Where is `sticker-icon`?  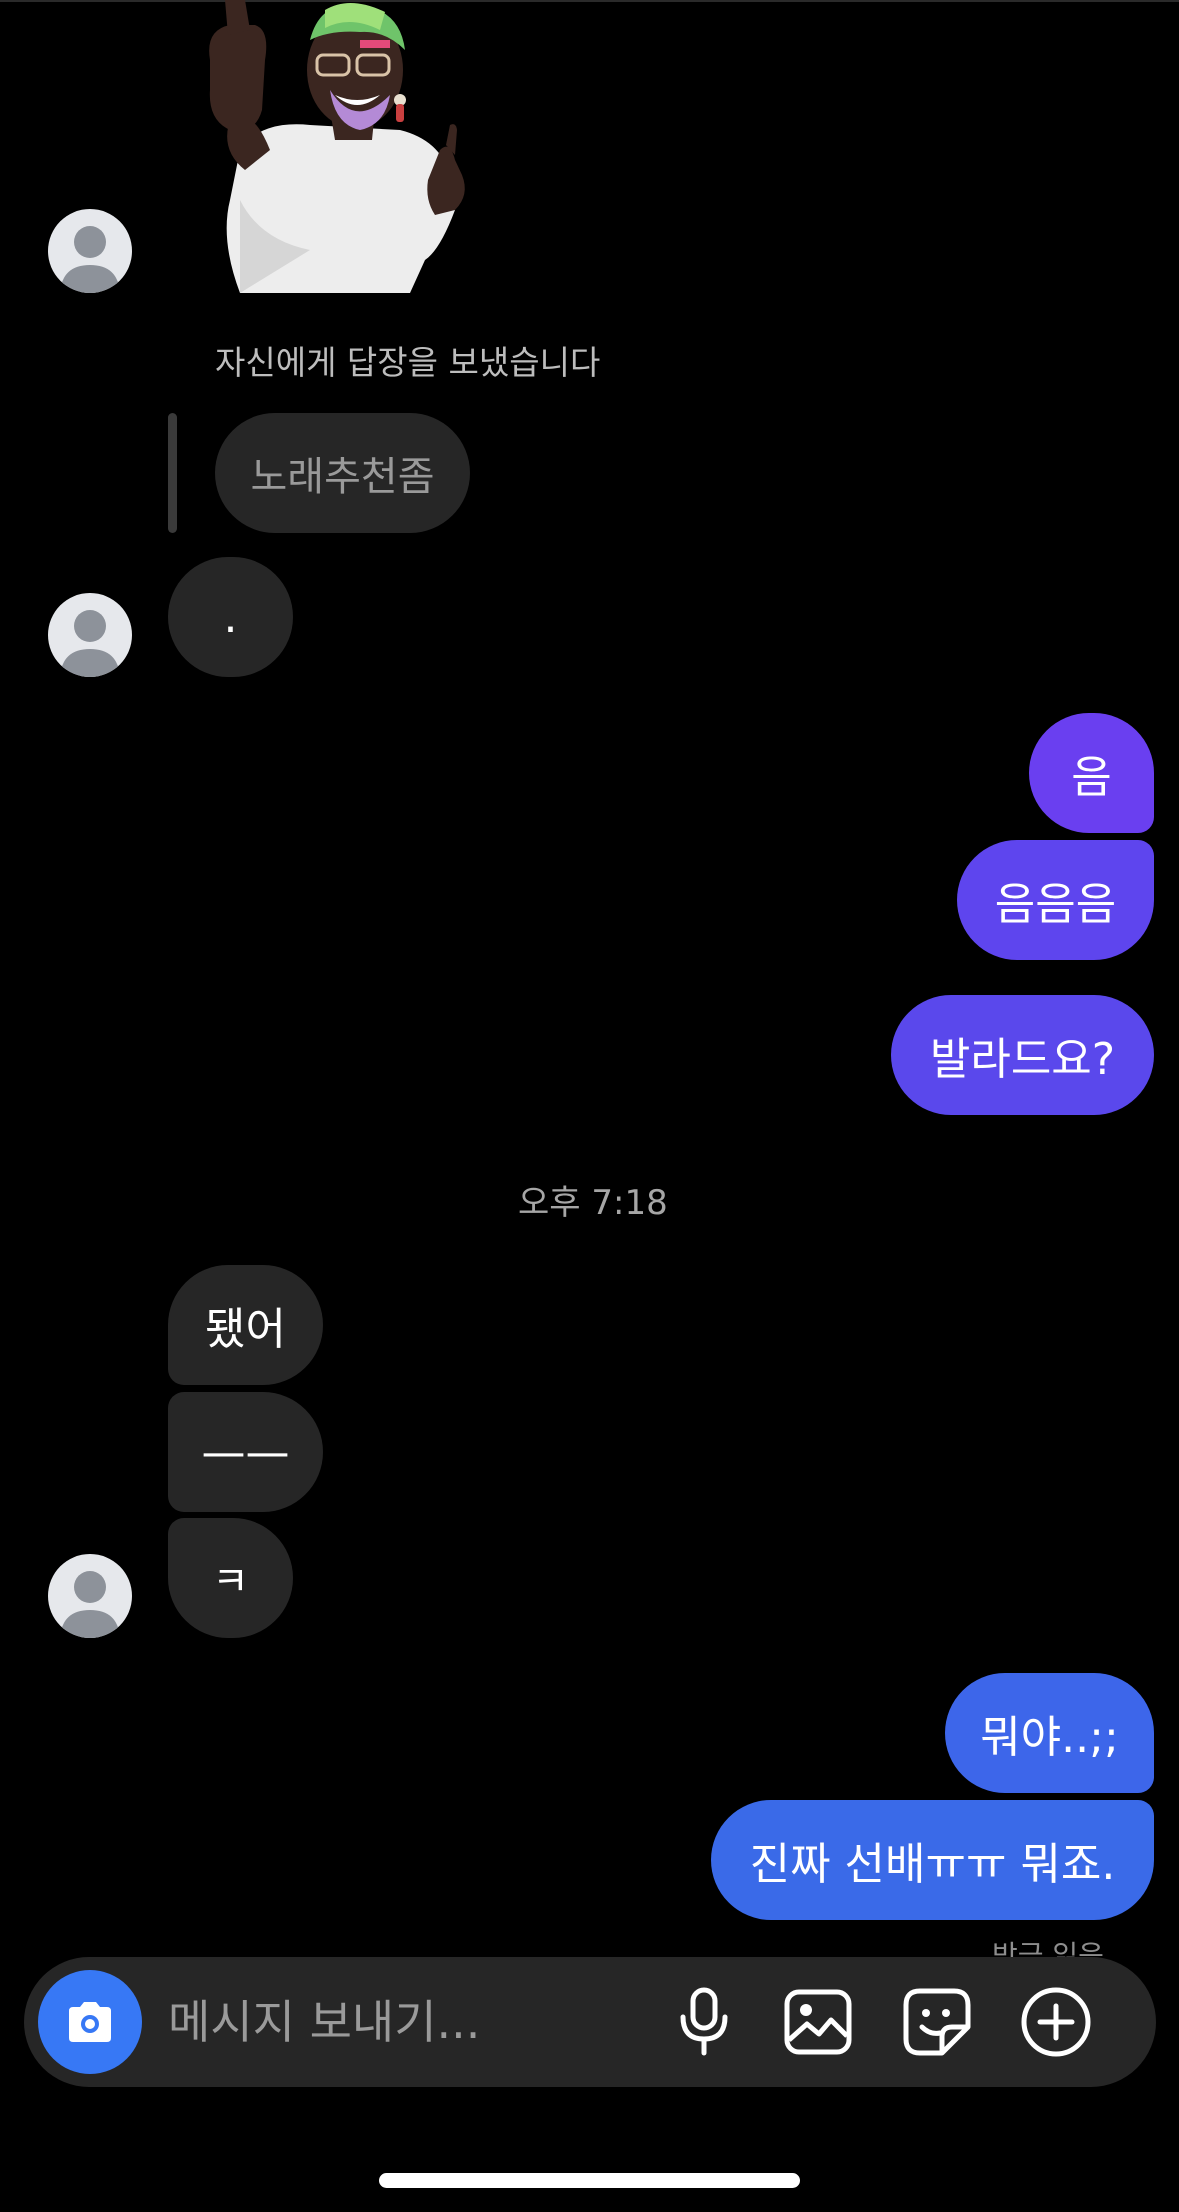 sticker-icon is located at coordinates (937, 2022).